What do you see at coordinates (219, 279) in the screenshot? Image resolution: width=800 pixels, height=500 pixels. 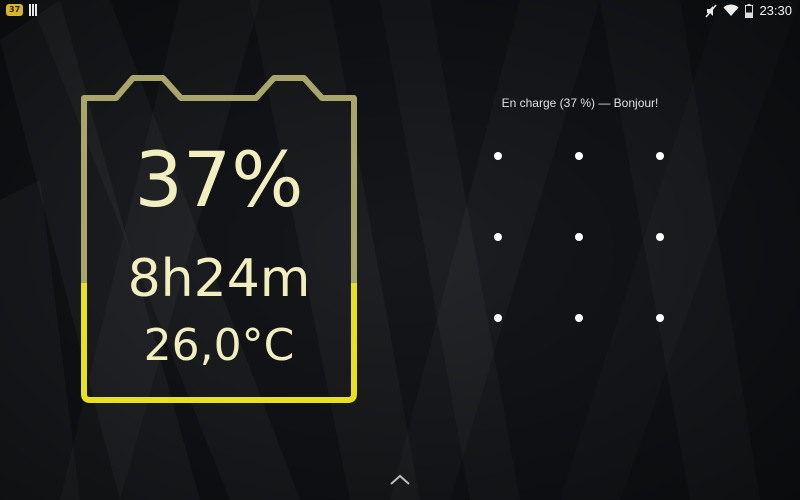 I see `battery-time-remaining: 8h24m` at bounding box center [219, 279].